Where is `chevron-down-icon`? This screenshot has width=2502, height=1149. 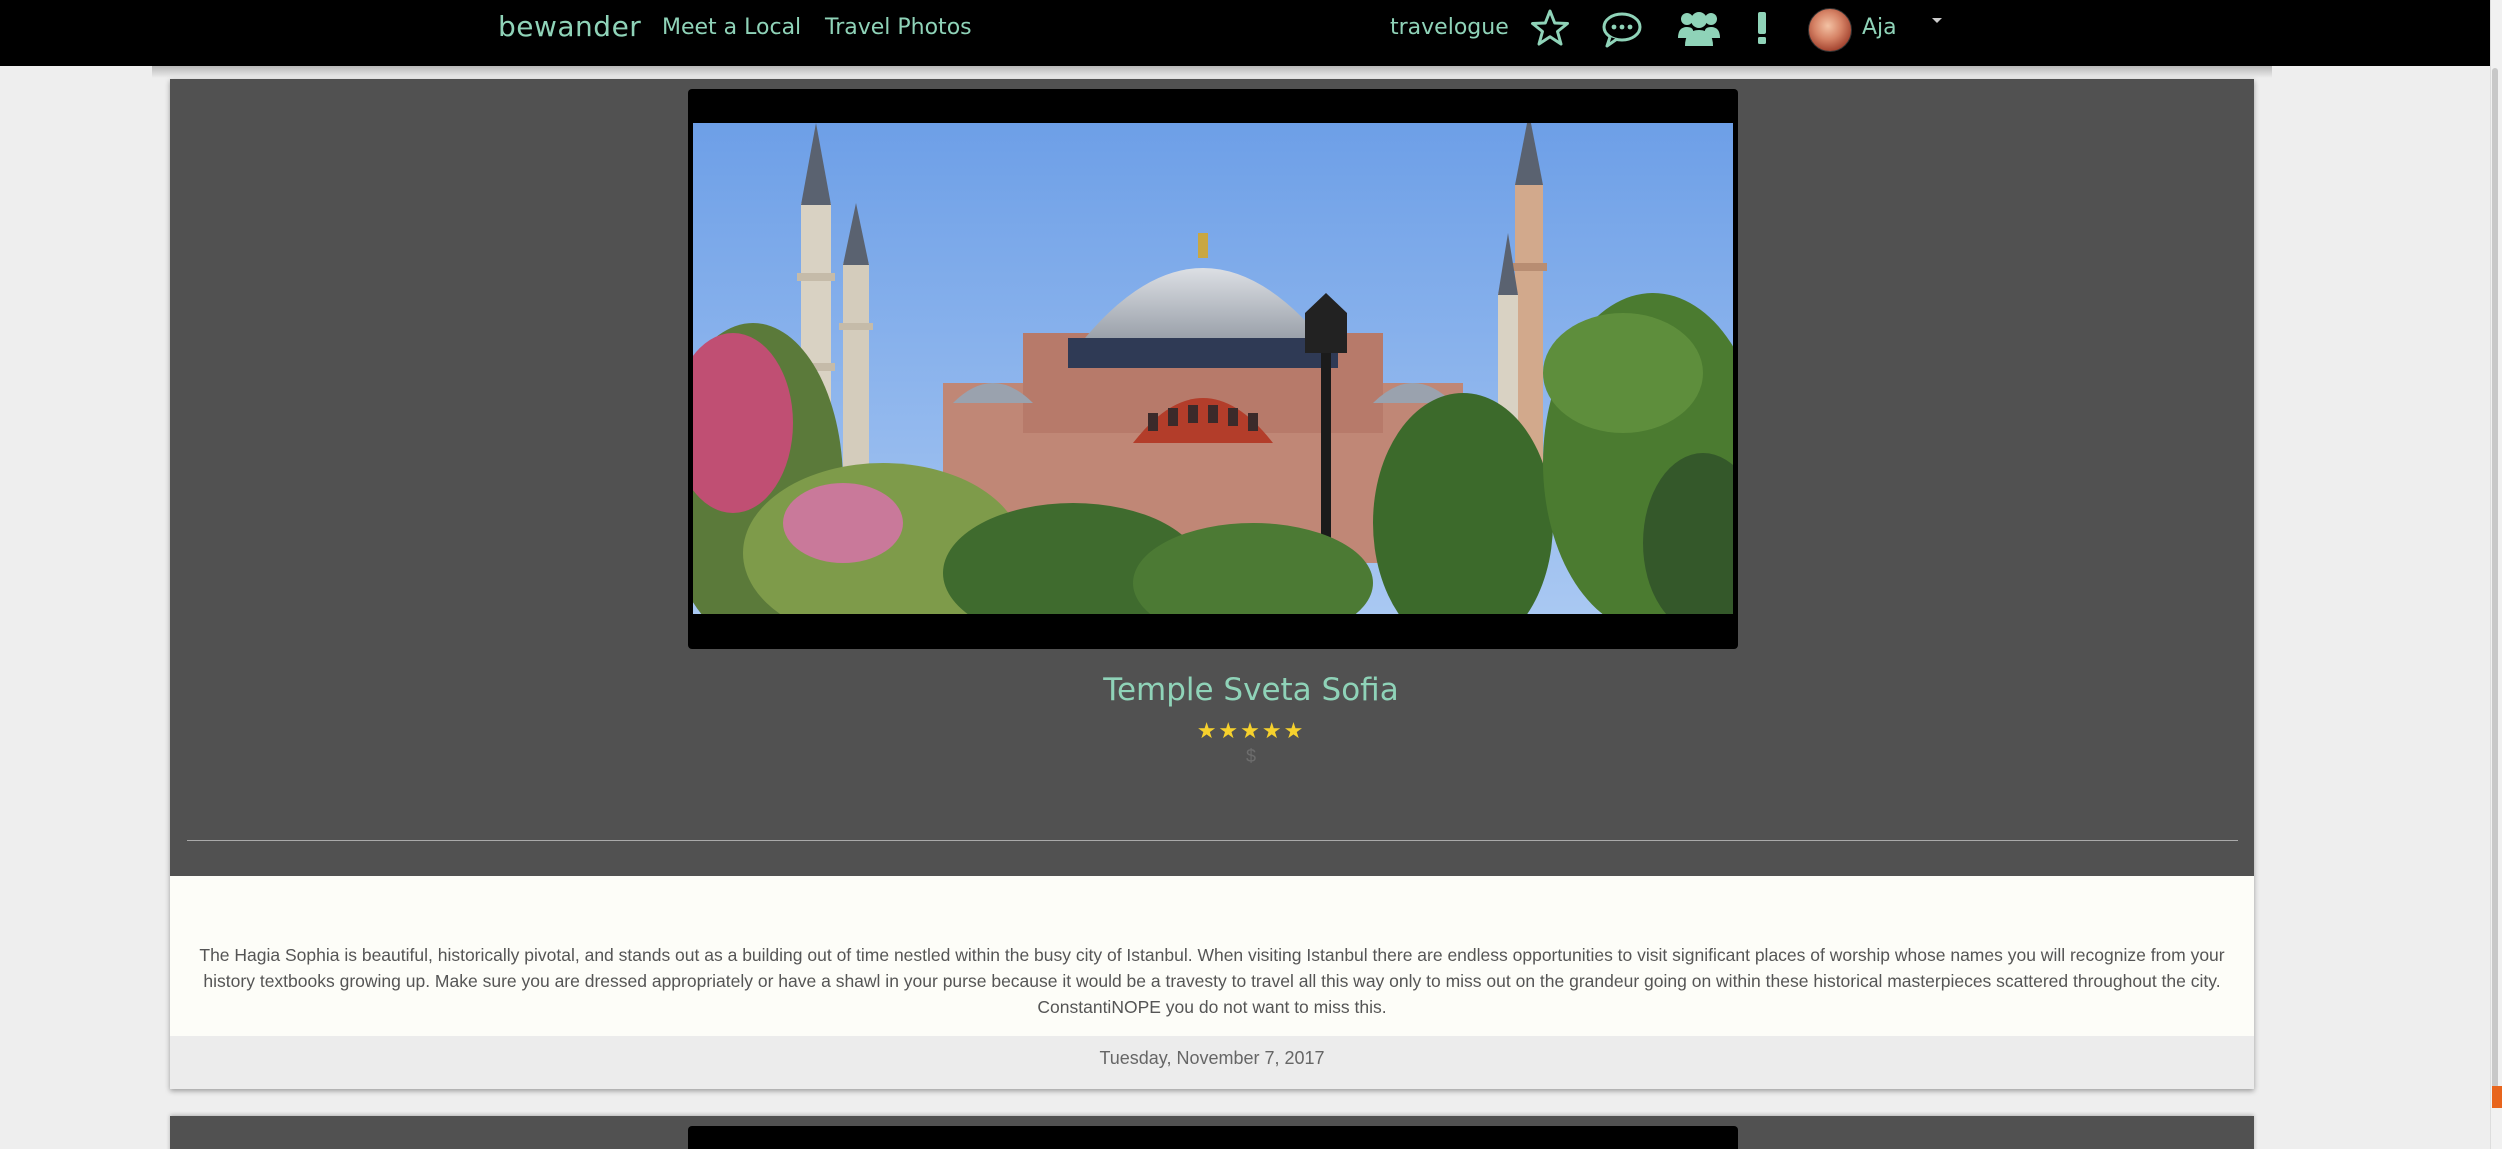 chevron-down-icon is located at coordinates (1937, 20).